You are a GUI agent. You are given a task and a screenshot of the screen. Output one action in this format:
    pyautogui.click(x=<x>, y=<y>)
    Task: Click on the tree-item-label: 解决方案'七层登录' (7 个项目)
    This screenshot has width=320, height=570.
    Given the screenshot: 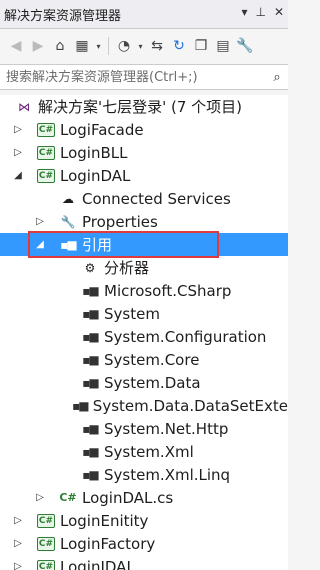 What is the action you would take?
    pyautogui.click(x=140, y=107)
    